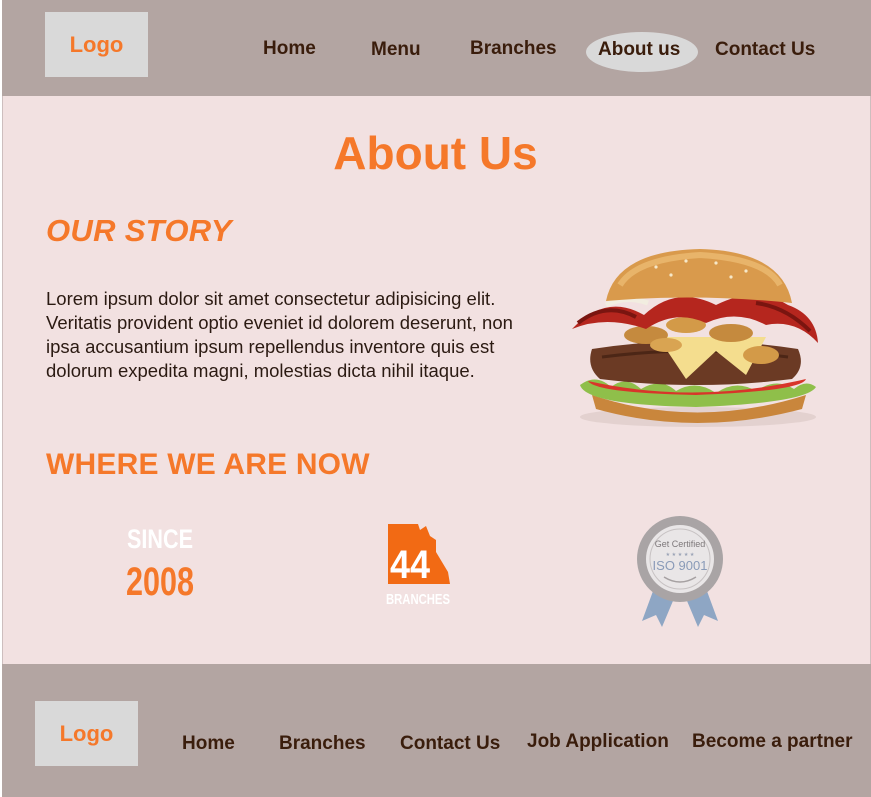 The width and height of the screenshot is (871, 797). I want to click on page-title: About Us, so click(435, 153).